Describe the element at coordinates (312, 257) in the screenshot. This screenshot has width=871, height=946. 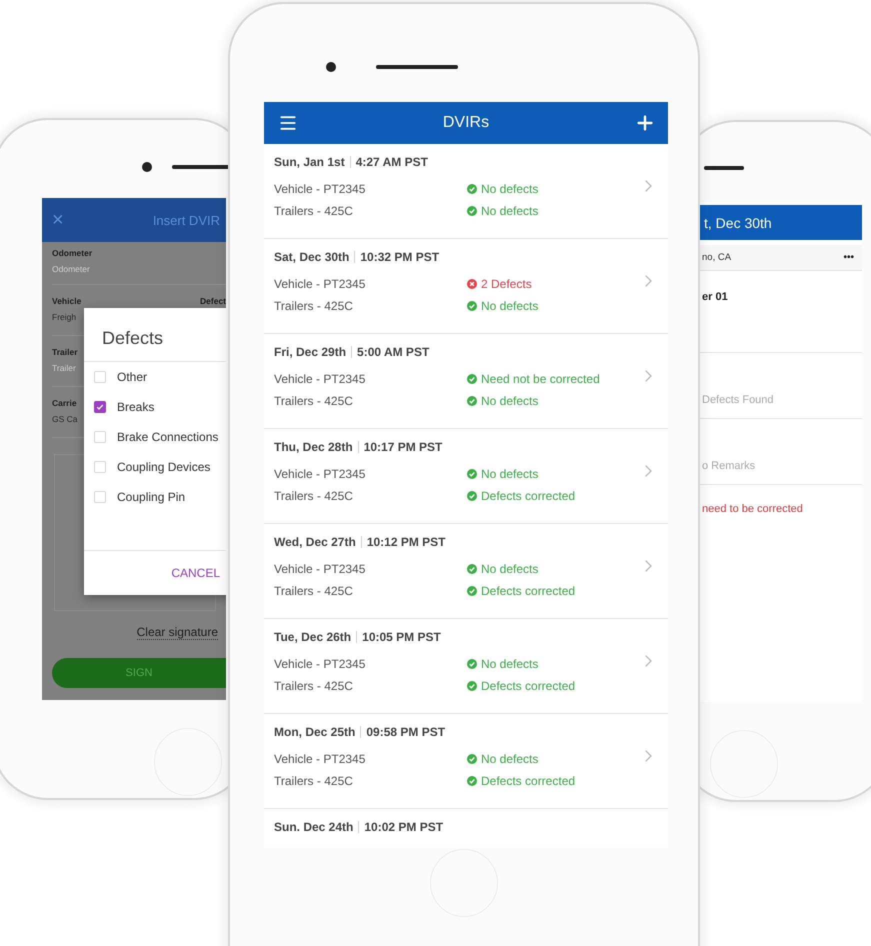
I see `entry-date: Sat, Dec 30th` at that location.